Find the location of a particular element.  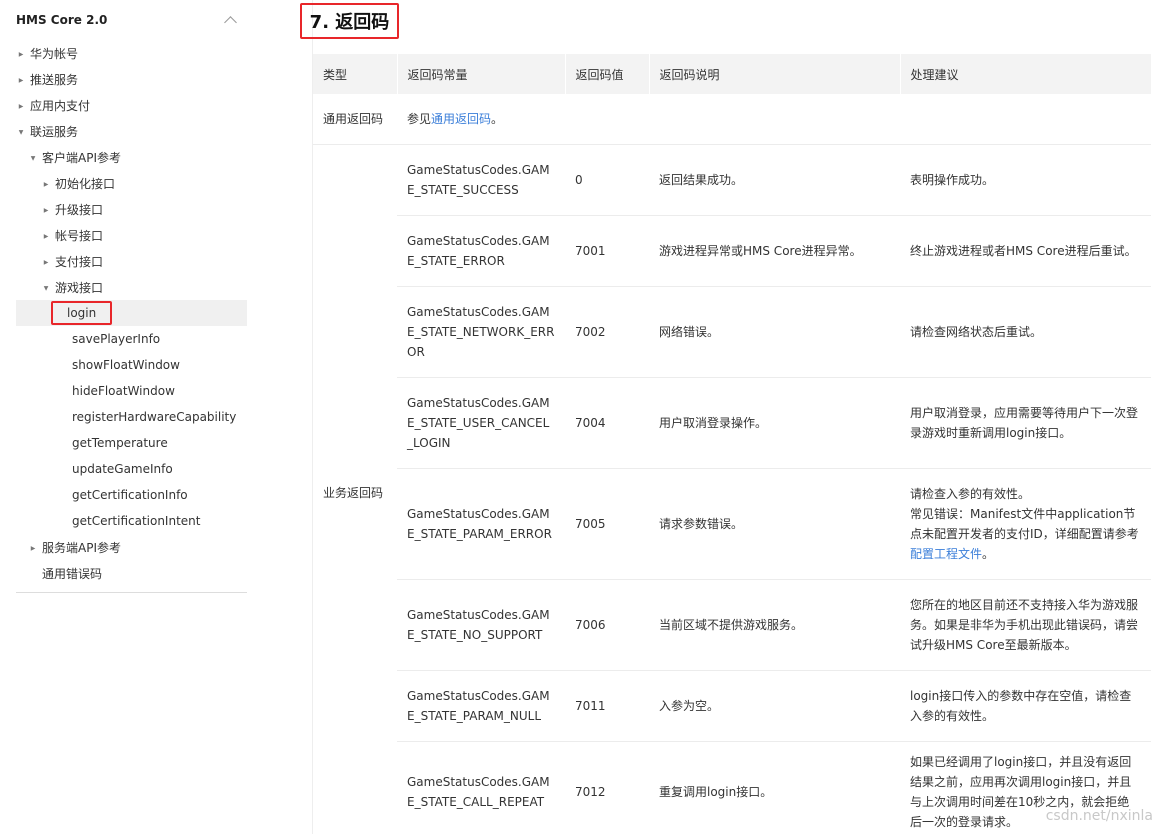

sidebar-item: updateGameInfo is located at coordinates (131, 469).